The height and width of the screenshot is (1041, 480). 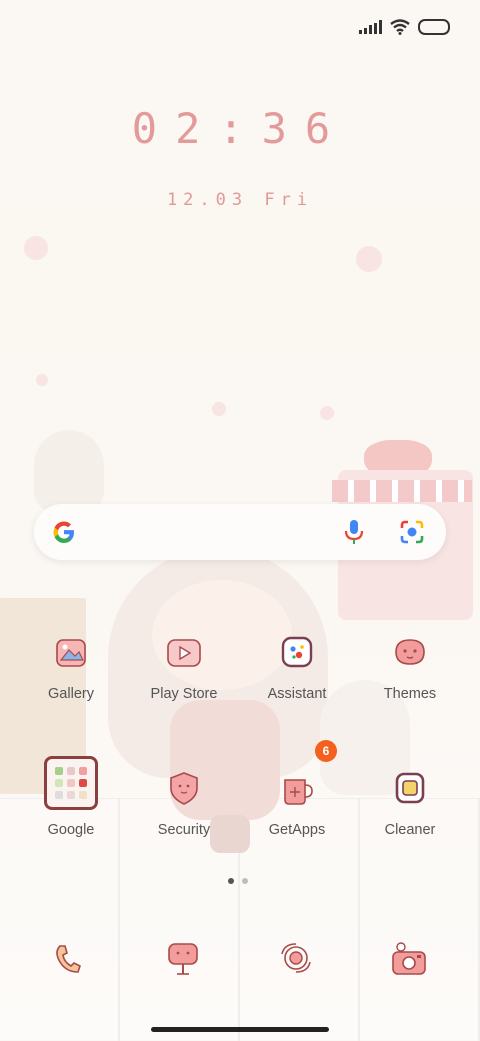 What do you see at coordinates (240, 1029) in the screenshot?
I see `gesture-nav-bar` at bounding box center [240, 1029].